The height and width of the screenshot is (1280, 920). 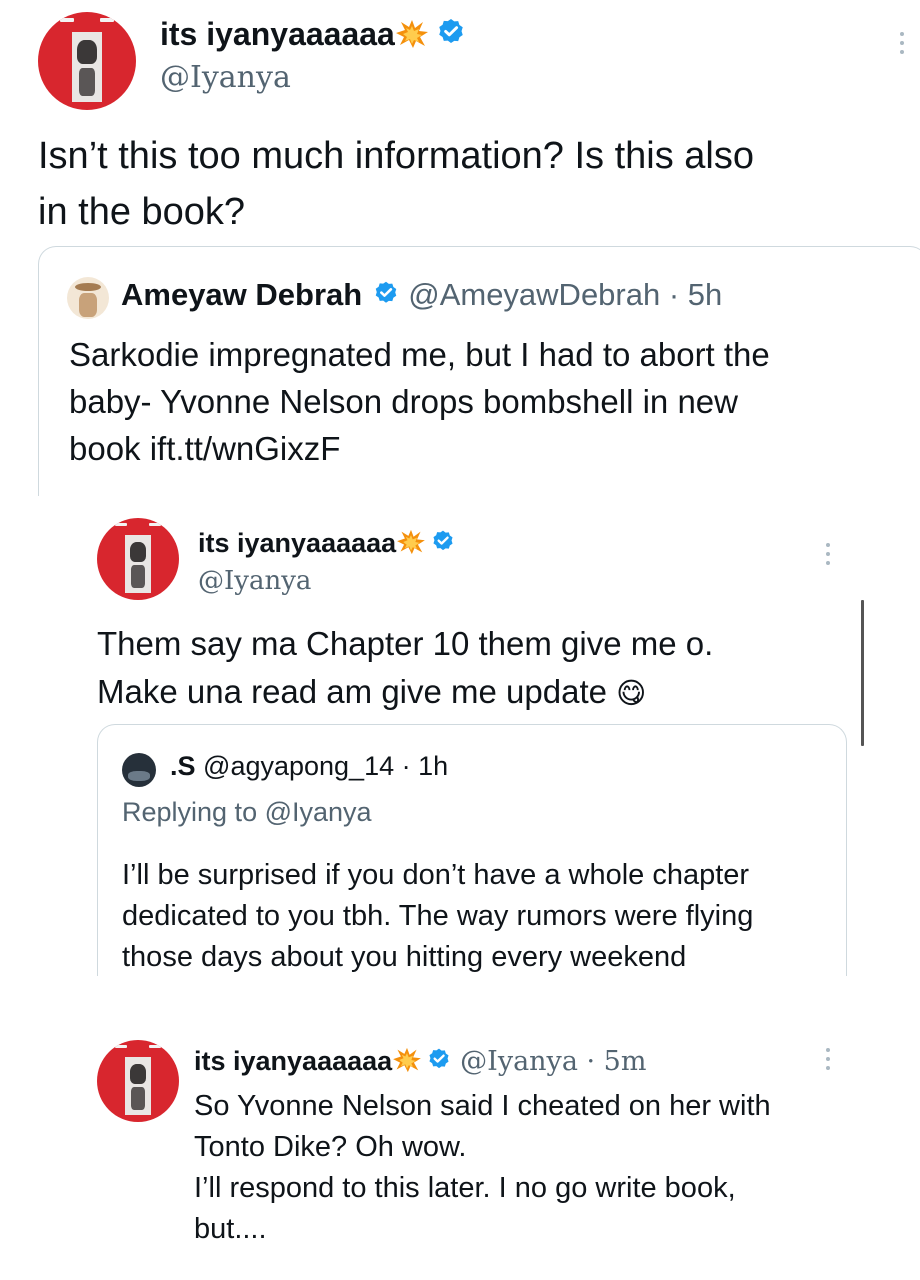 I want to click on quoted-meta: Ameyaw Debrah @AmeyawDebrah · 5h, so click(x=421, y=295).